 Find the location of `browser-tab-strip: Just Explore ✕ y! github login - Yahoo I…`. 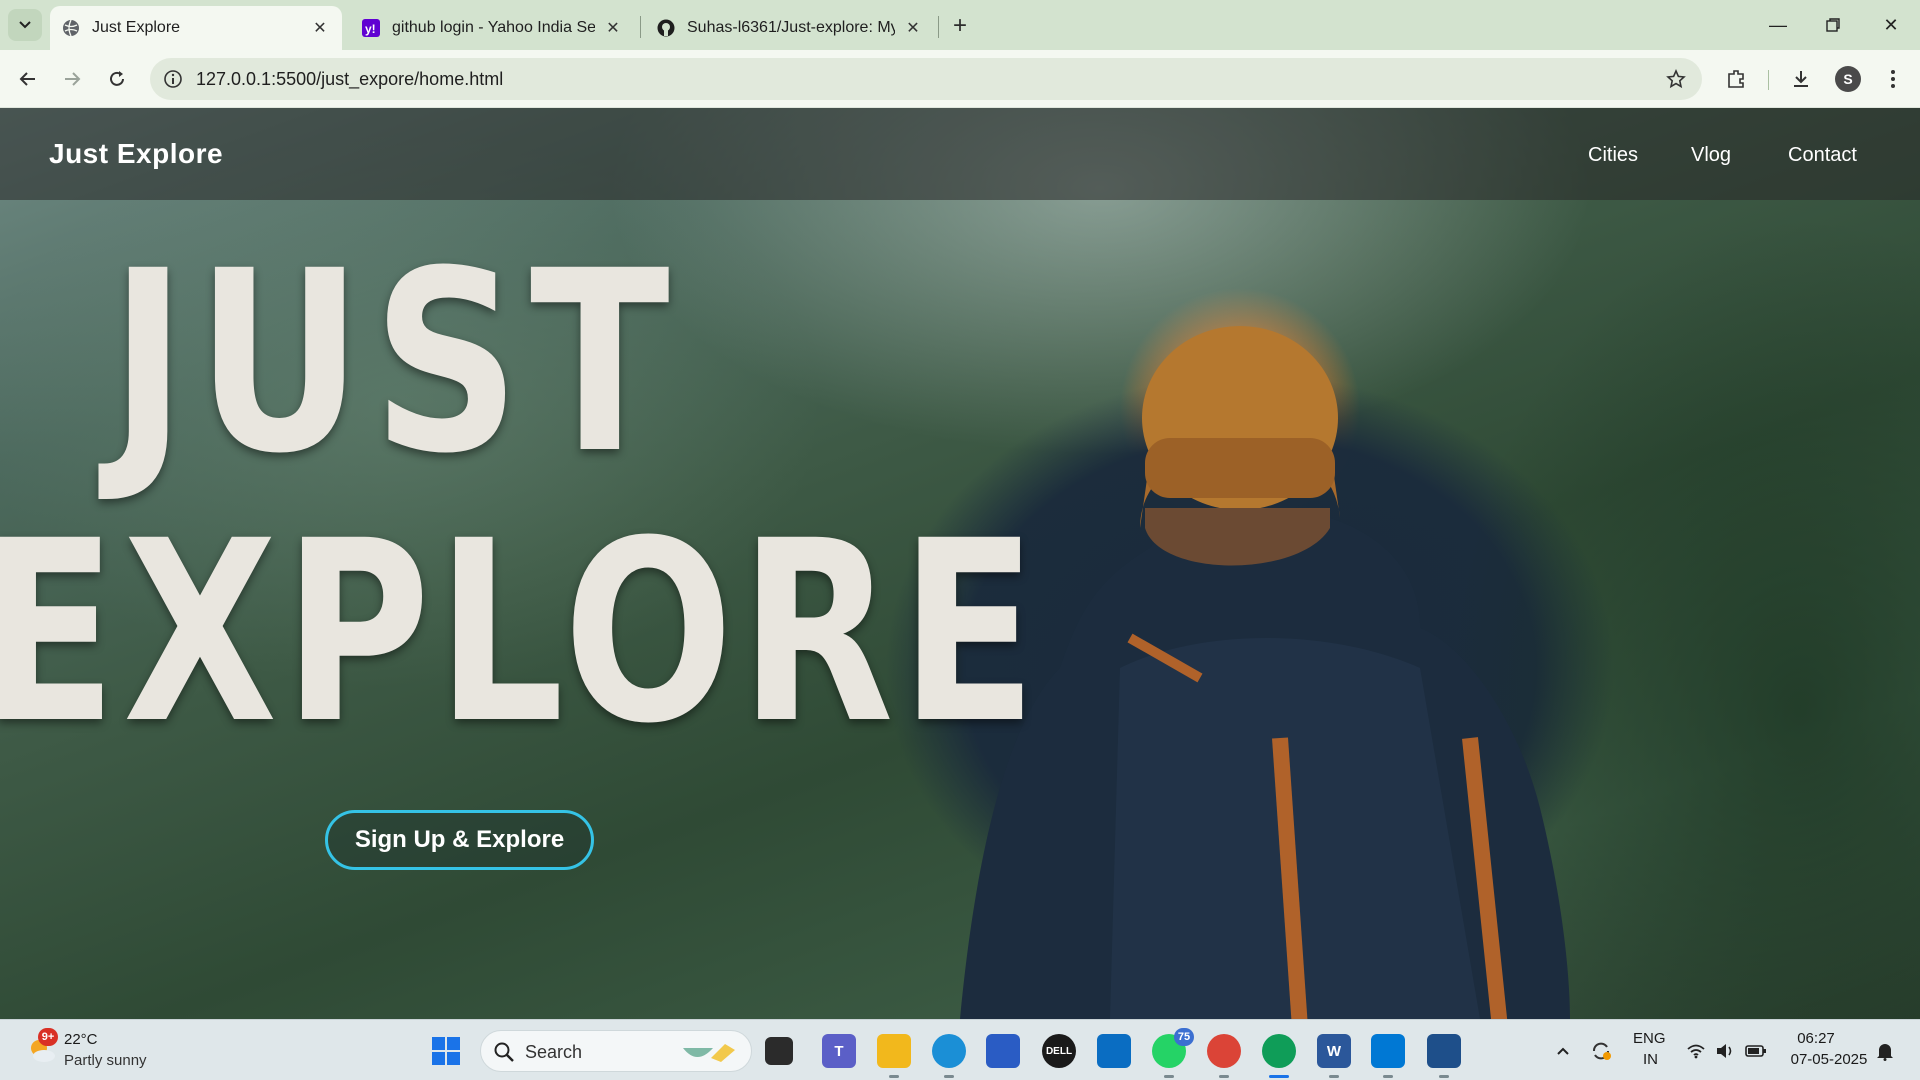

browser-tab-strip: Just Explore ✕ y! github login - Yahoo I… is located at coordinates (960, 25).